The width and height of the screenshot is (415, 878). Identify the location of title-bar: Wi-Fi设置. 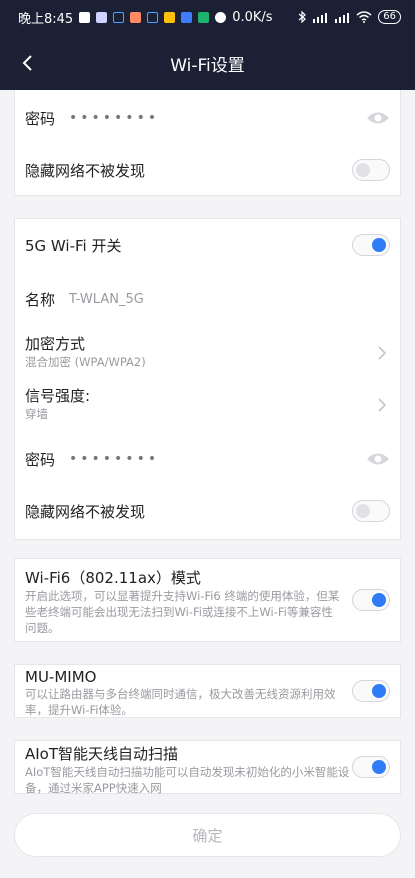
(207, 63).